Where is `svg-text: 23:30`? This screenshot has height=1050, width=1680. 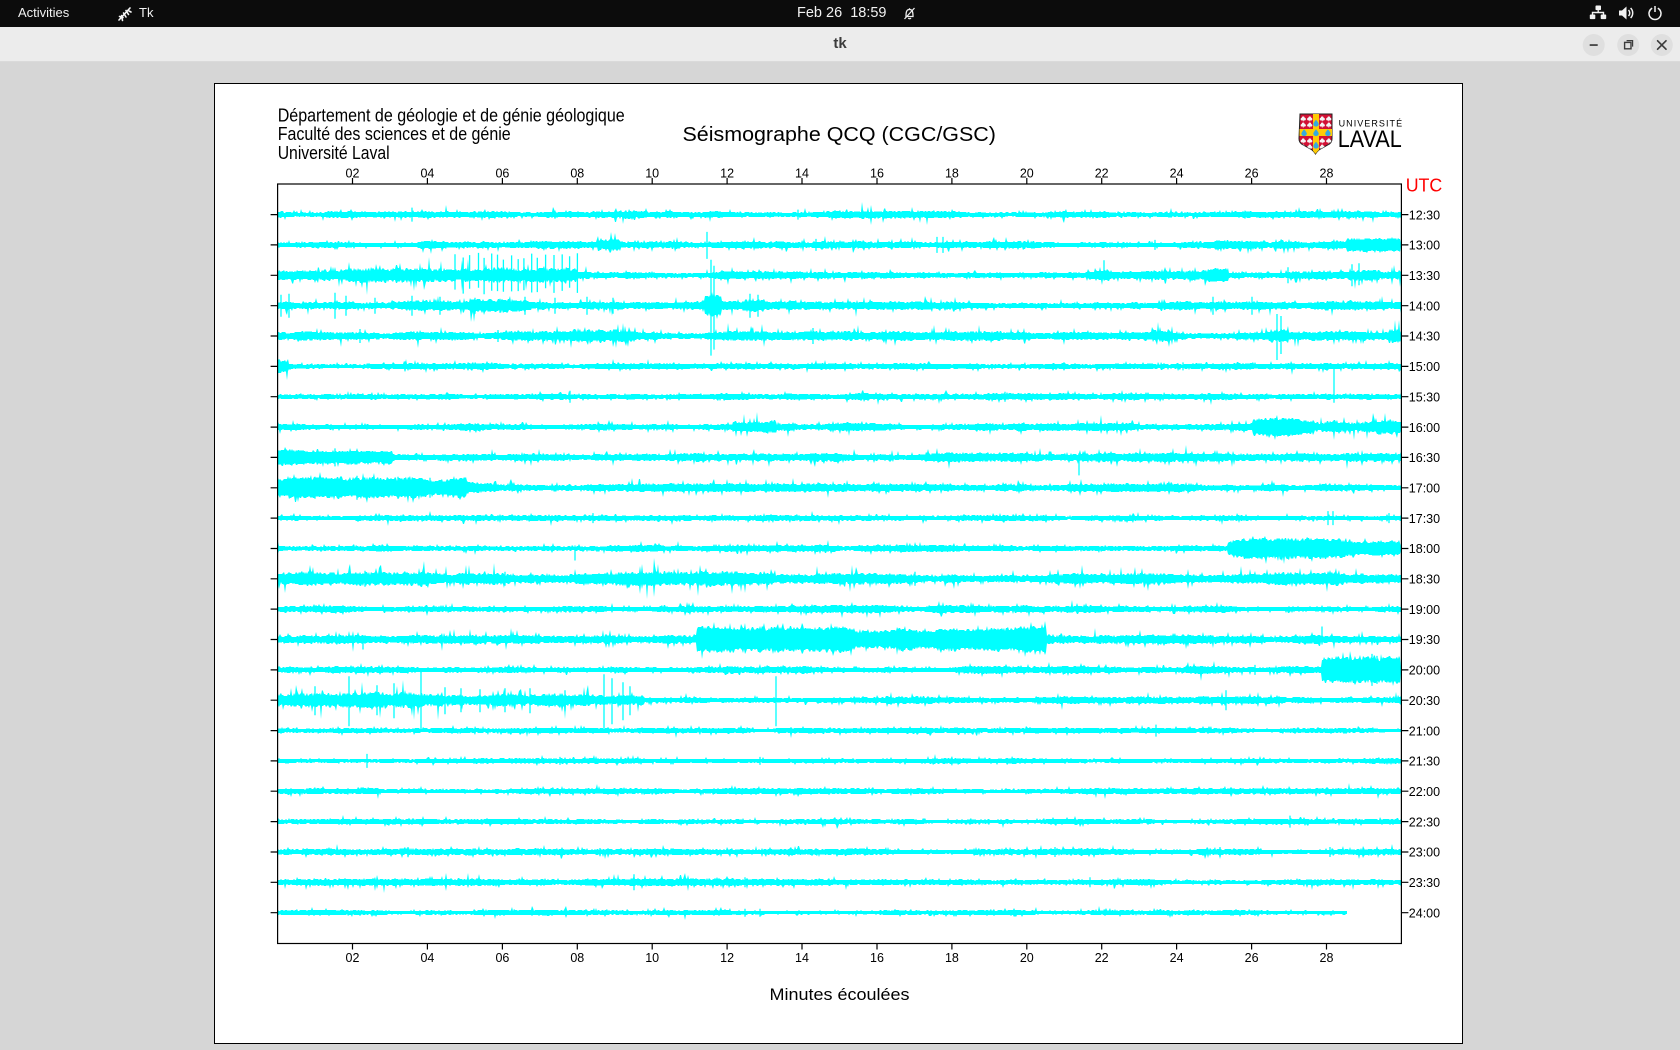
svg-text: 23:30 is located at coordinates (1424, 883).